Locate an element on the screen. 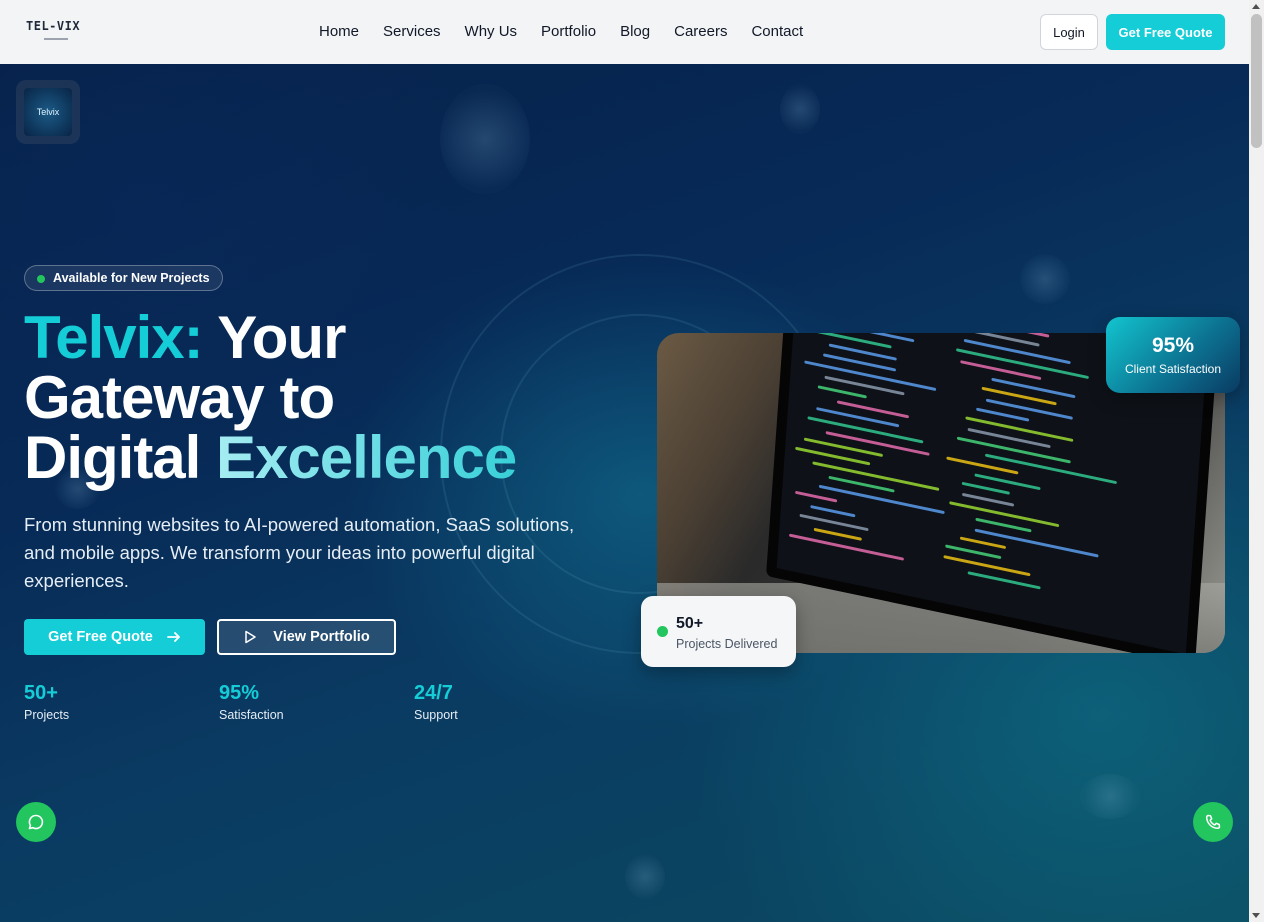 The image size is (1264, 922). availability-badge: Available for New Projects is located at coordinates (123, 278).